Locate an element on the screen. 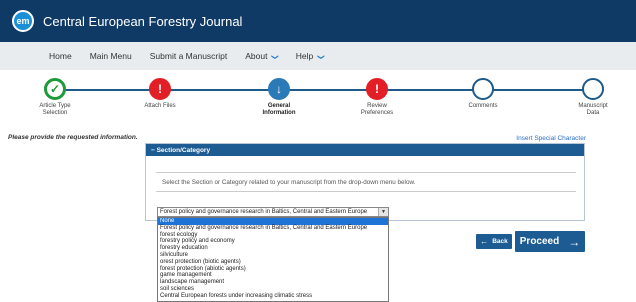  panel-header: − Section/Category is located at coordinates (365, 150).